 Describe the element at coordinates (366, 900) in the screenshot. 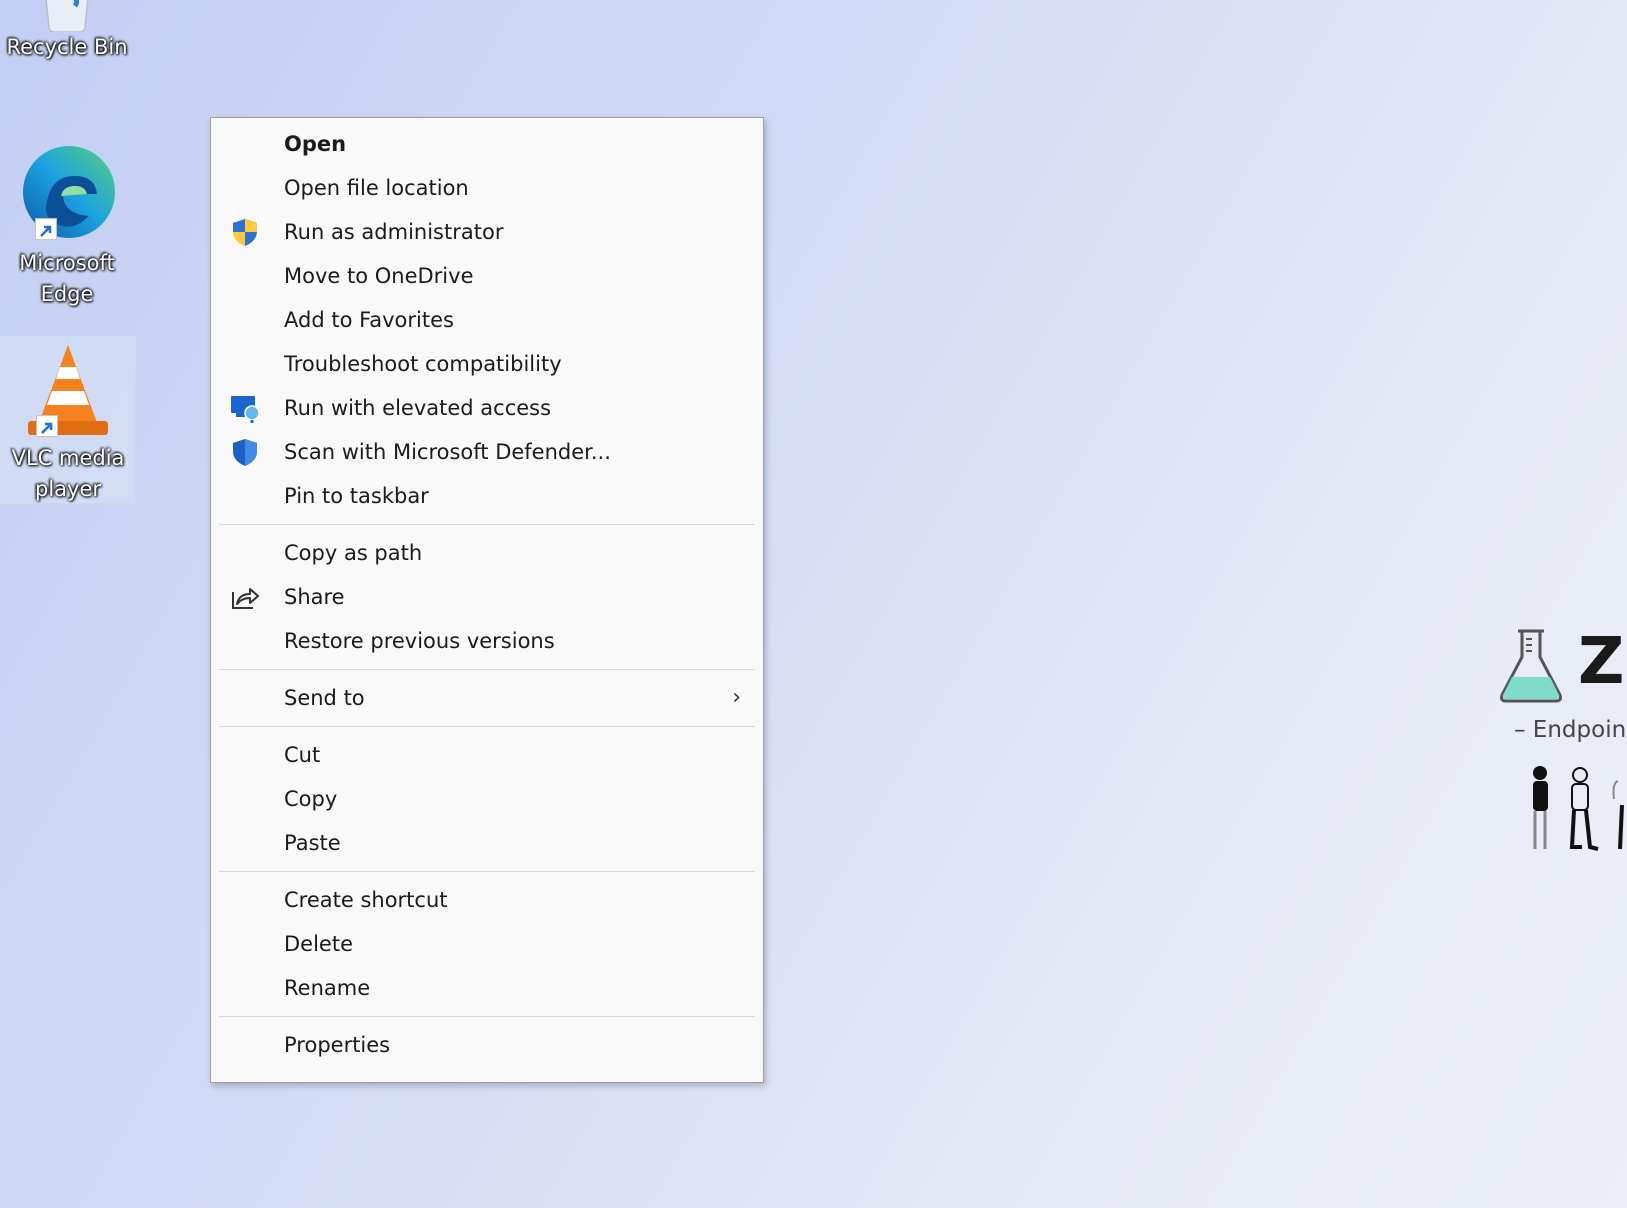

I see `menu-item-label: Create shortcut` at that location.